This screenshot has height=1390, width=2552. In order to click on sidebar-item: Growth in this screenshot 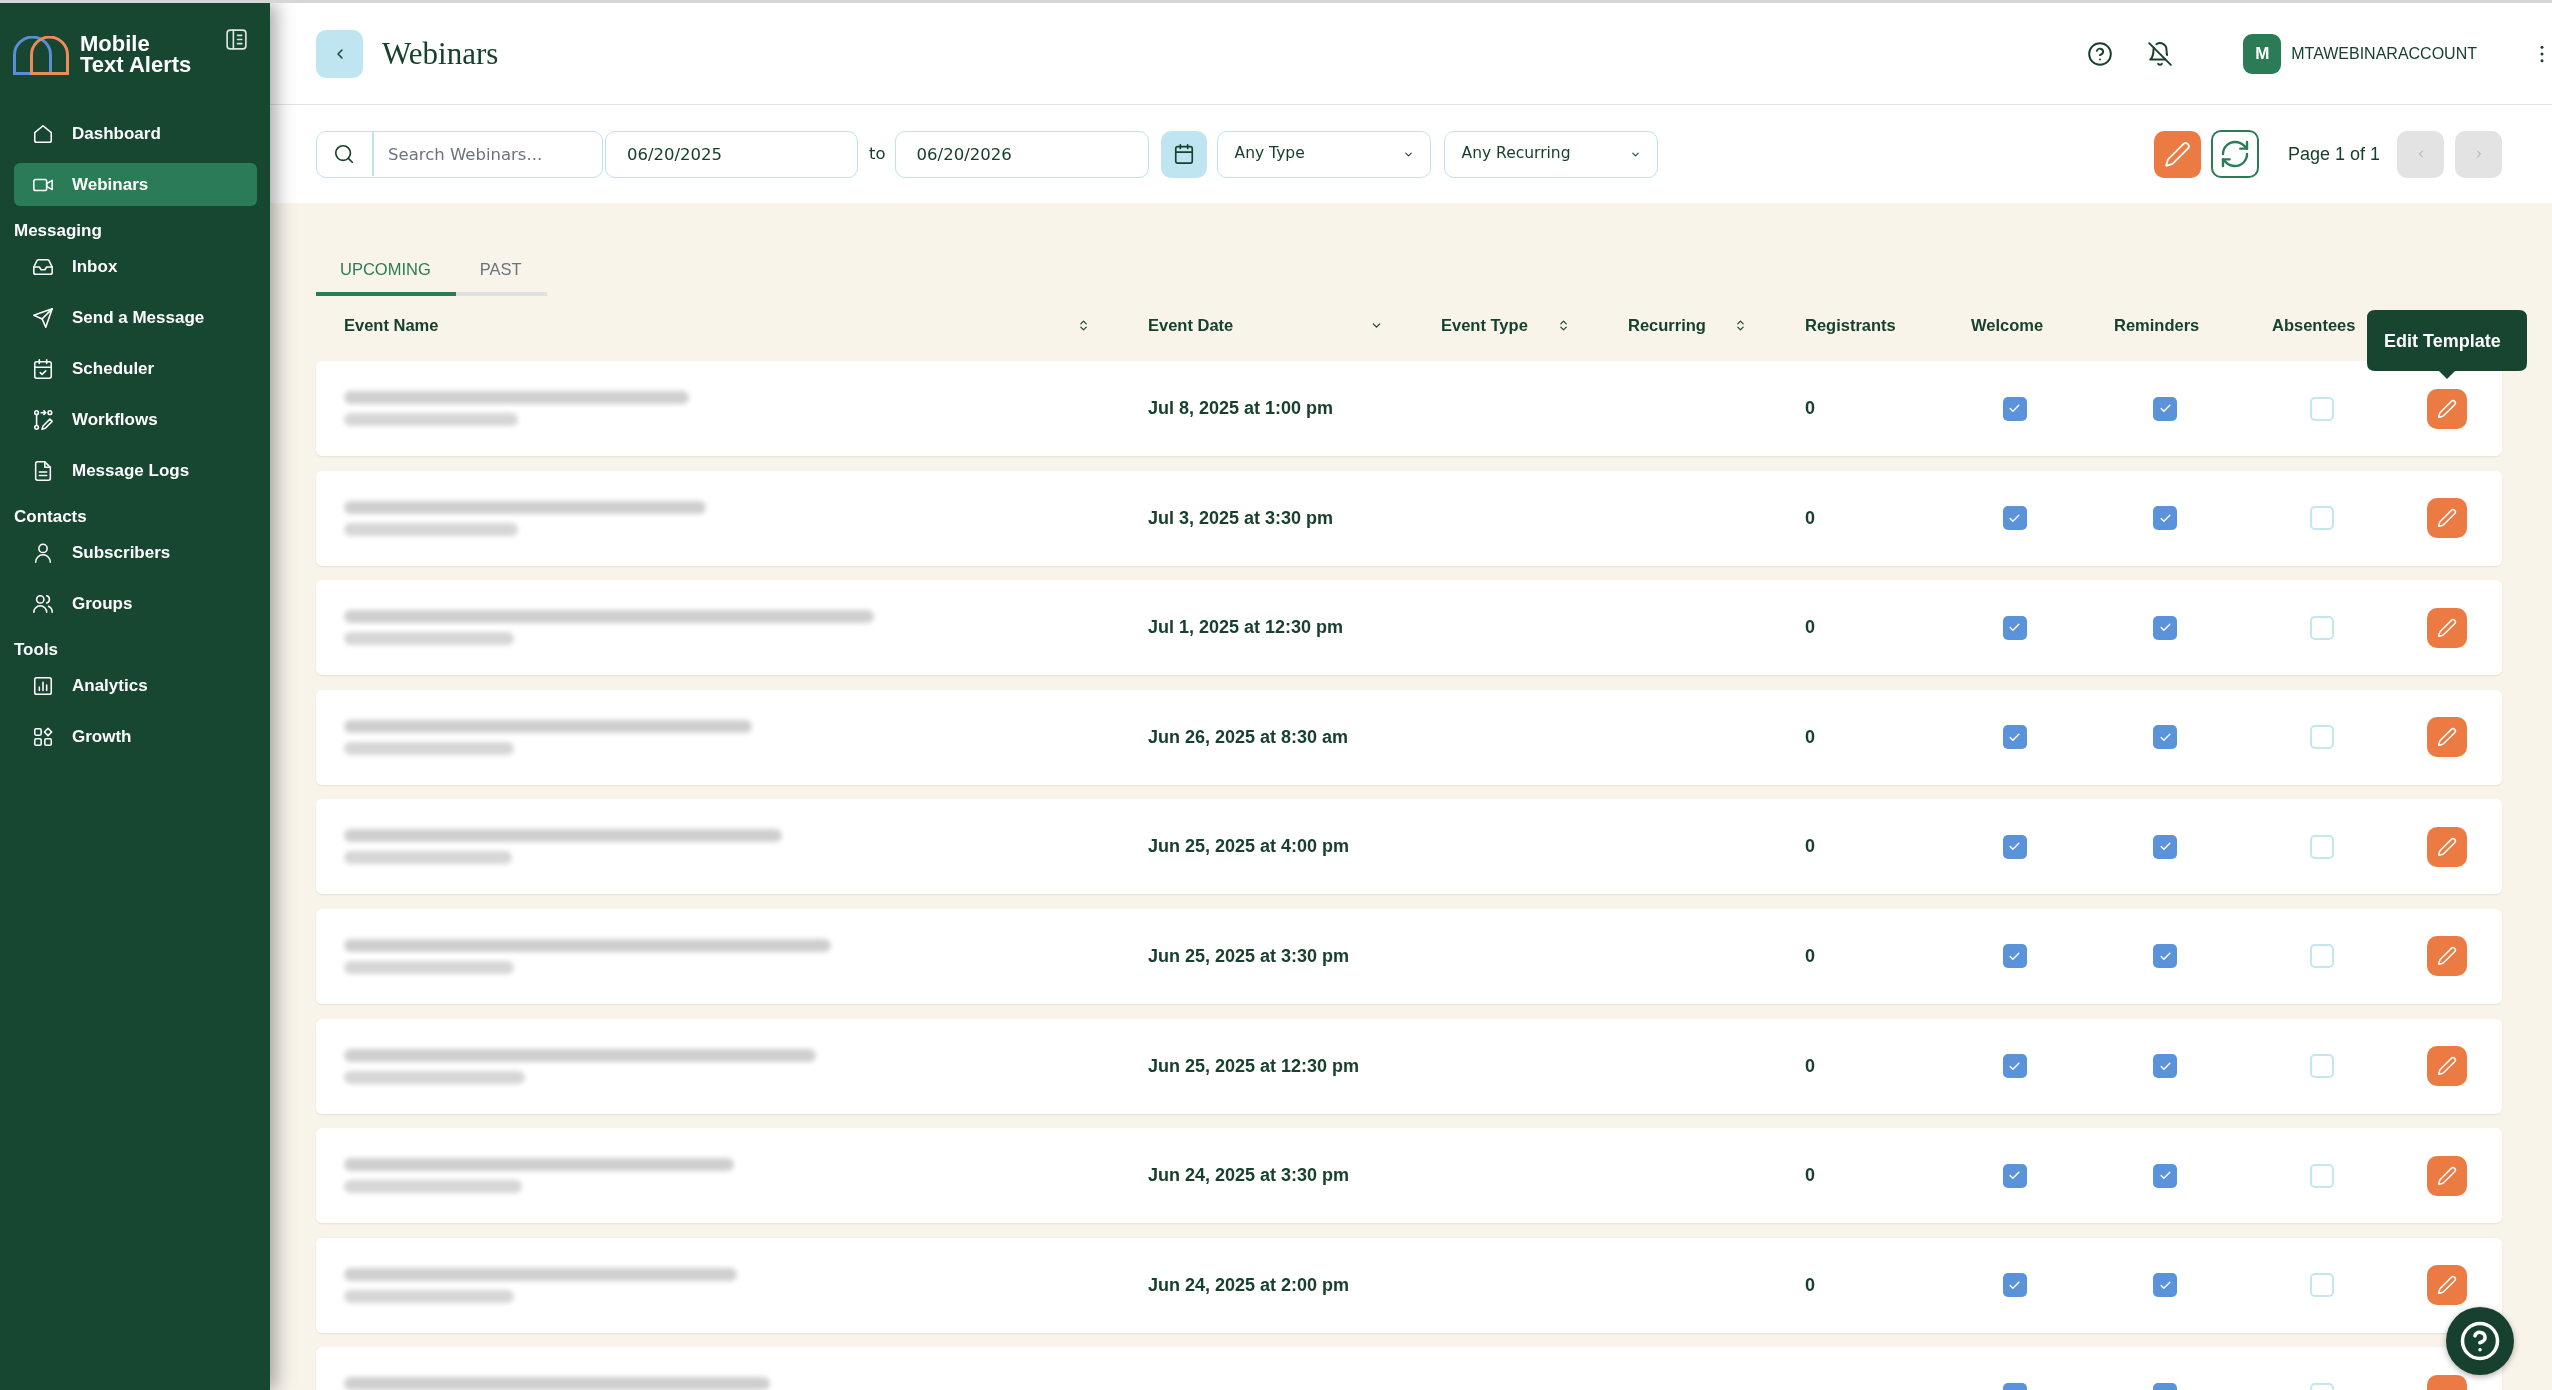, I will do `click(135, 736)`.